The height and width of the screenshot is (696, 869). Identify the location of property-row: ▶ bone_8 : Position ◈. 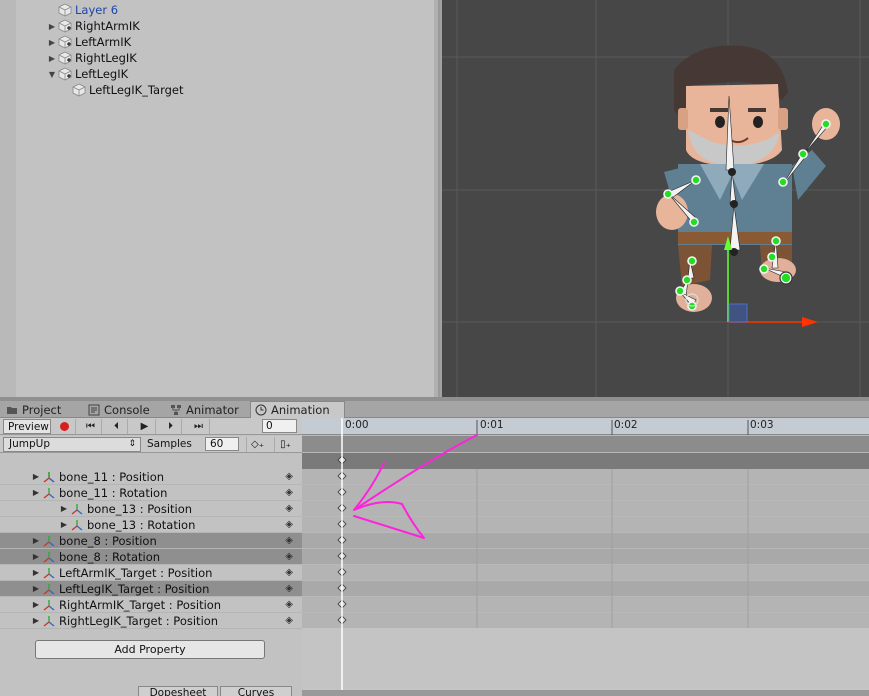
(151, 541).